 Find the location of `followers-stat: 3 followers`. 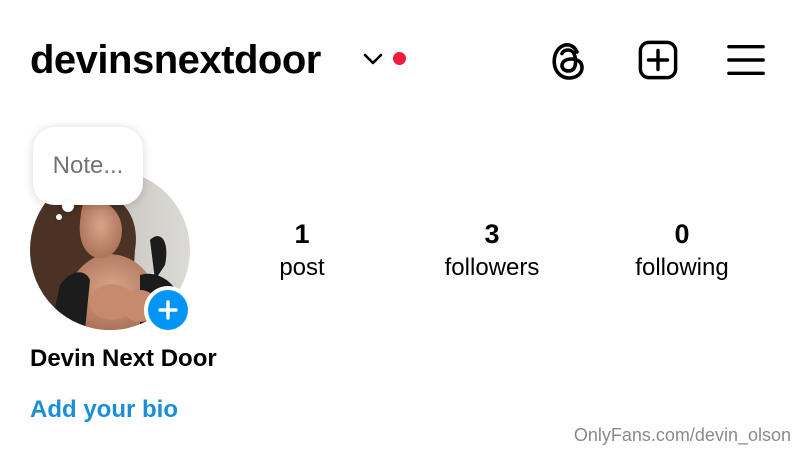

followers-stat: 3 followers is located at coordinates (492, 251).